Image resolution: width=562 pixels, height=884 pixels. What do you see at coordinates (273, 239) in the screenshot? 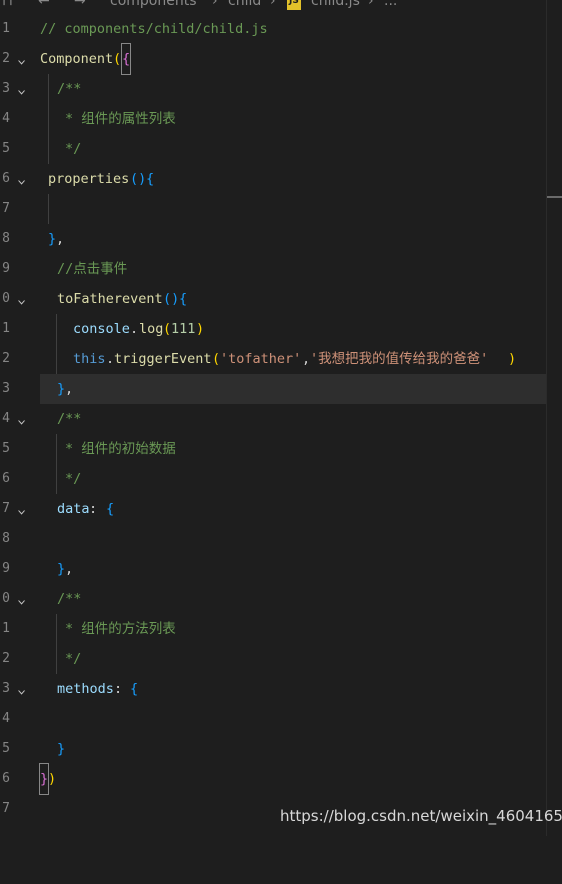
I see `code-line-8: } ,` at bounding box center [273, 239].